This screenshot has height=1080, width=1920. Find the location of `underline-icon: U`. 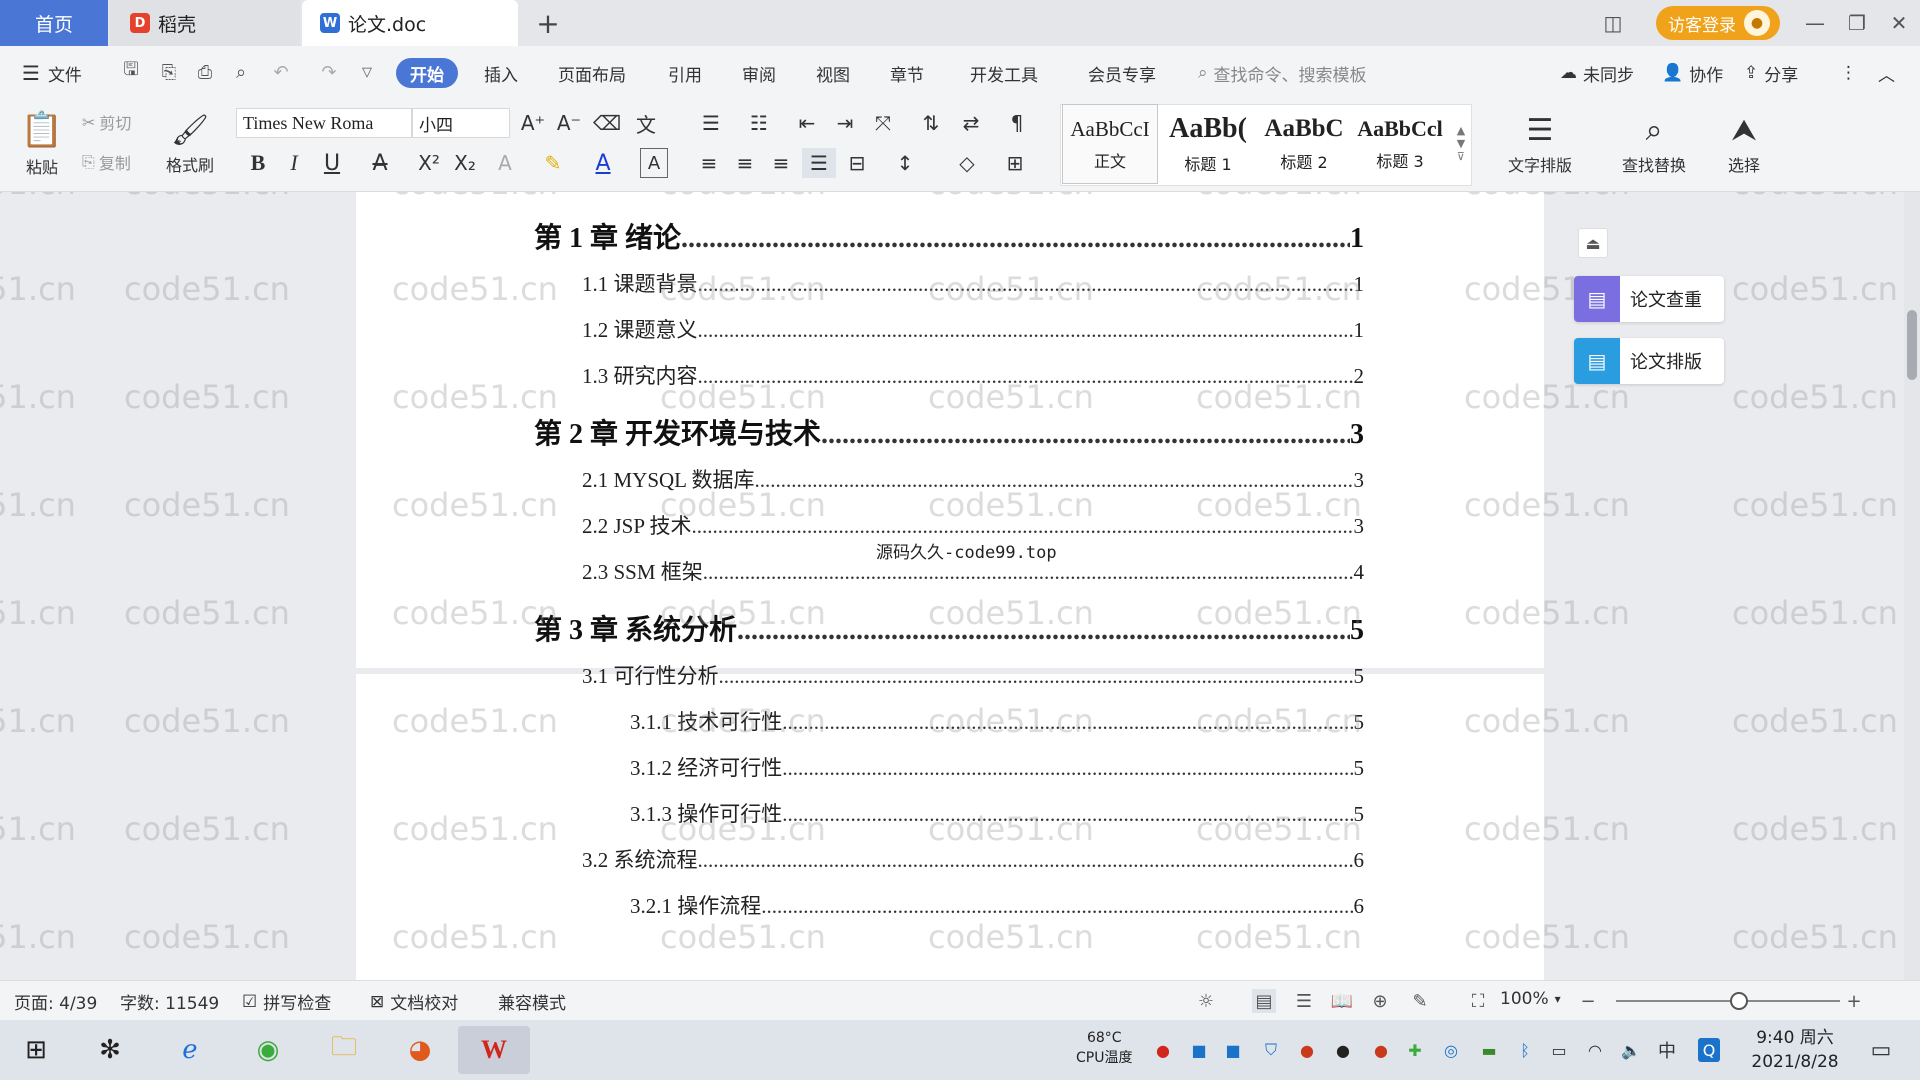

underline-icon: U is located at coordinates (332, 163).